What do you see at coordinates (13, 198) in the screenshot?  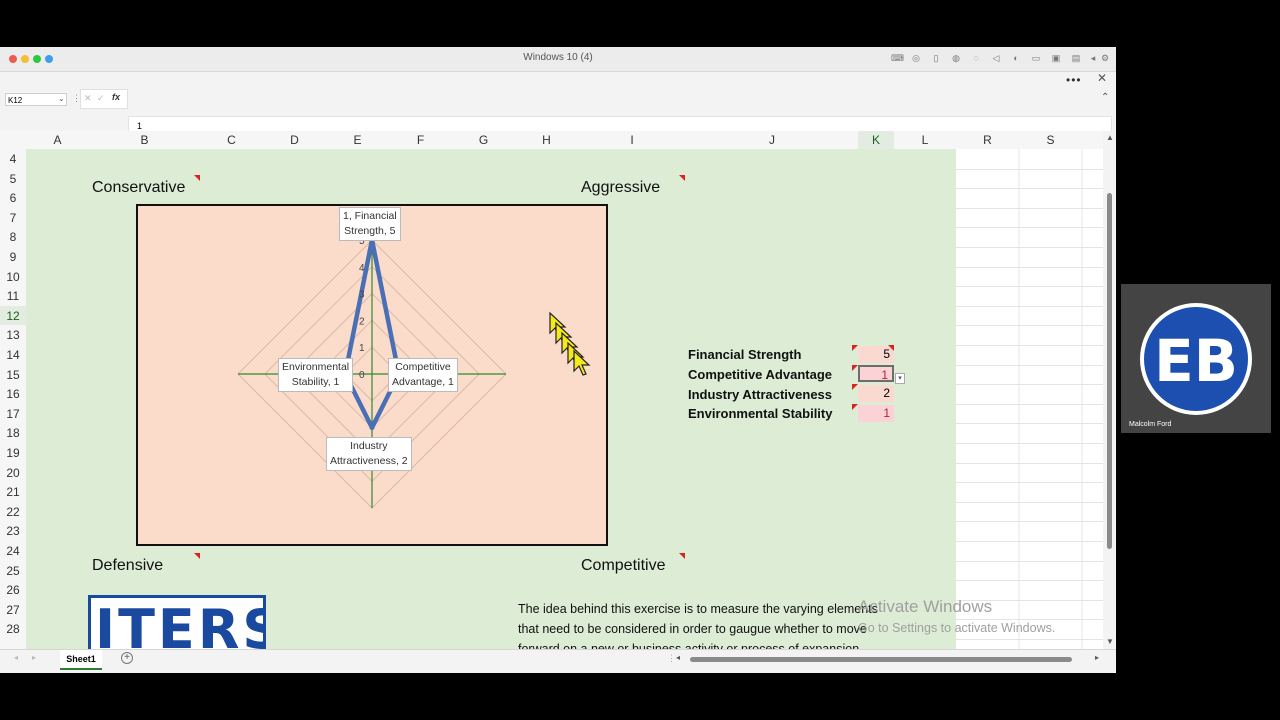 I see `row-header-6: 6` at bounding box center [13, 198].